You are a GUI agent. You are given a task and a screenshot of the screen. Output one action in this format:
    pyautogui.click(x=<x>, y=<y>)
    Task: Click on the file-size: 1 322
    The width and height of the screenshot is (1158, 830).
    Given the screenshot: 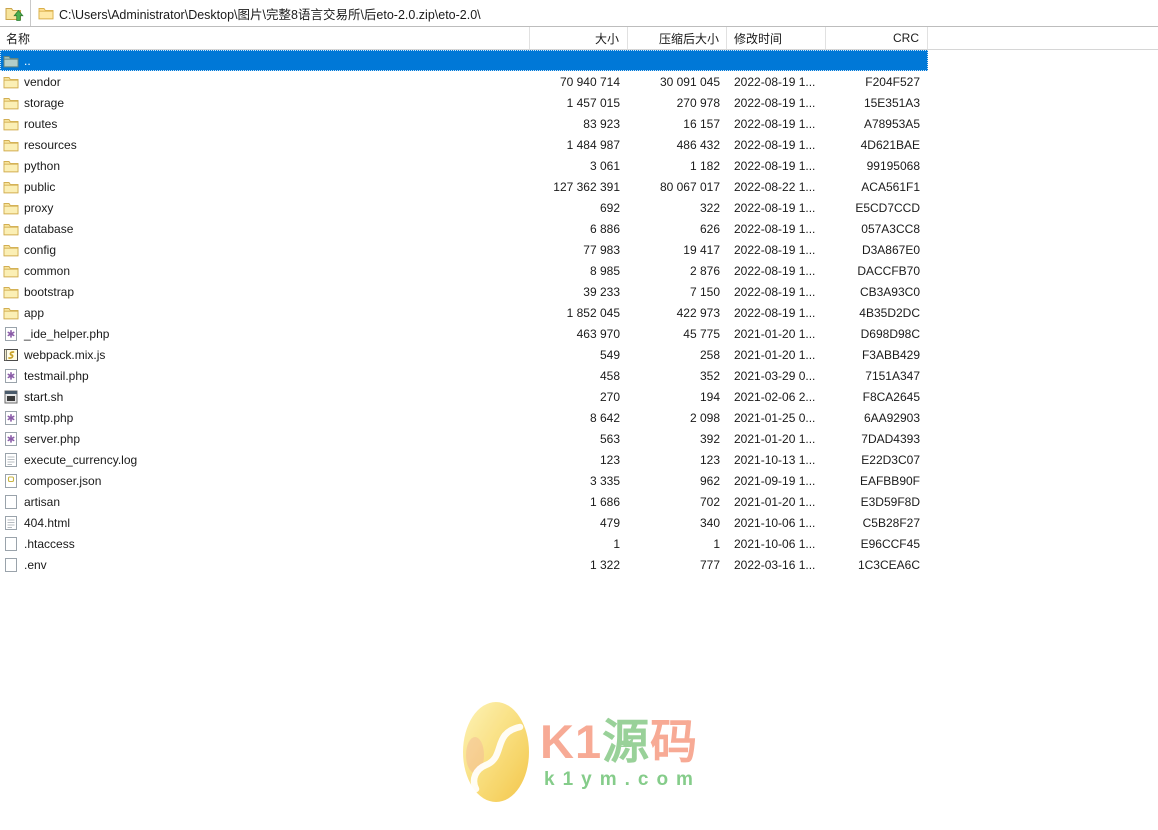 What is the action you would take?
    pyautogui.click(x=604, y=564)
    